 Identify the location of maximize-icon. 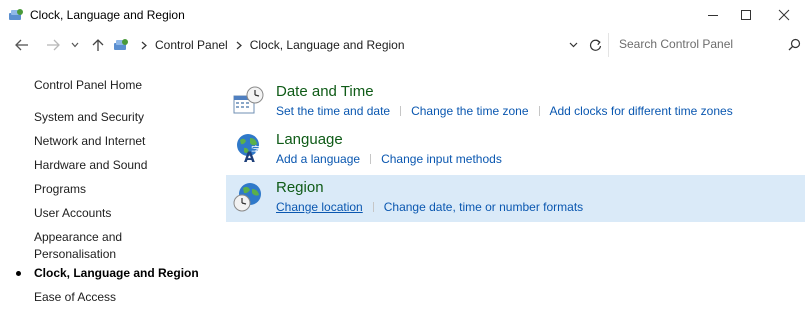
(746, 15).